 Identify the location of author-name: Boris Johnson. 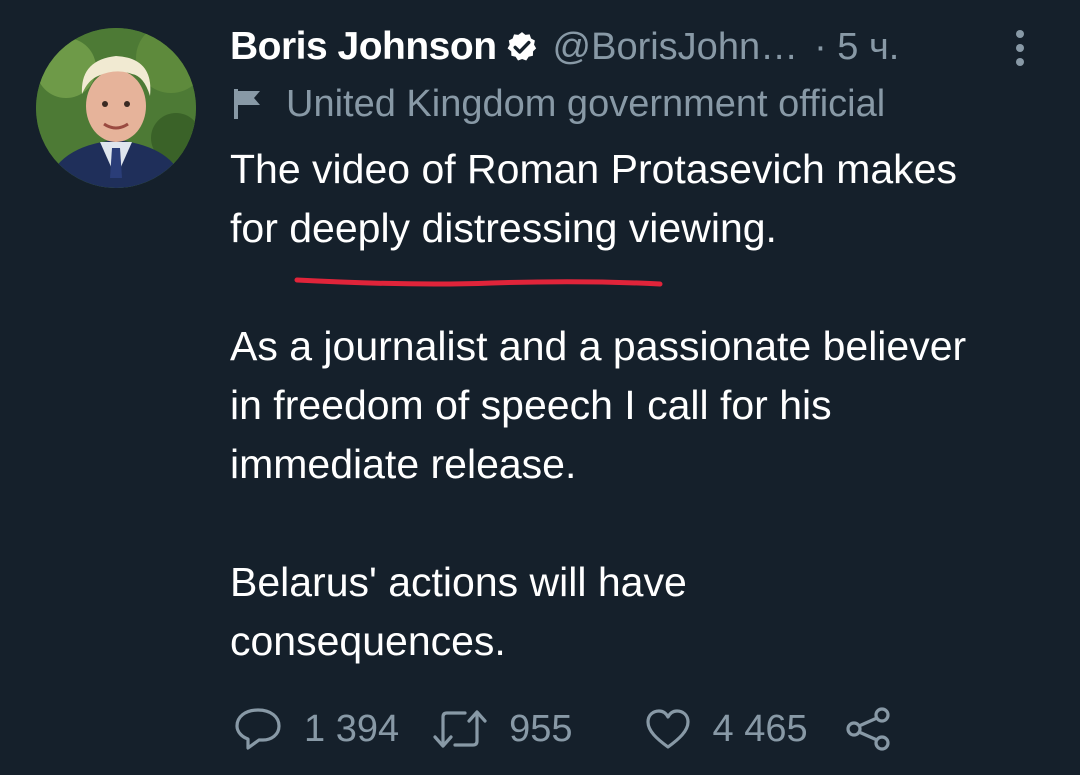
(363, 47).